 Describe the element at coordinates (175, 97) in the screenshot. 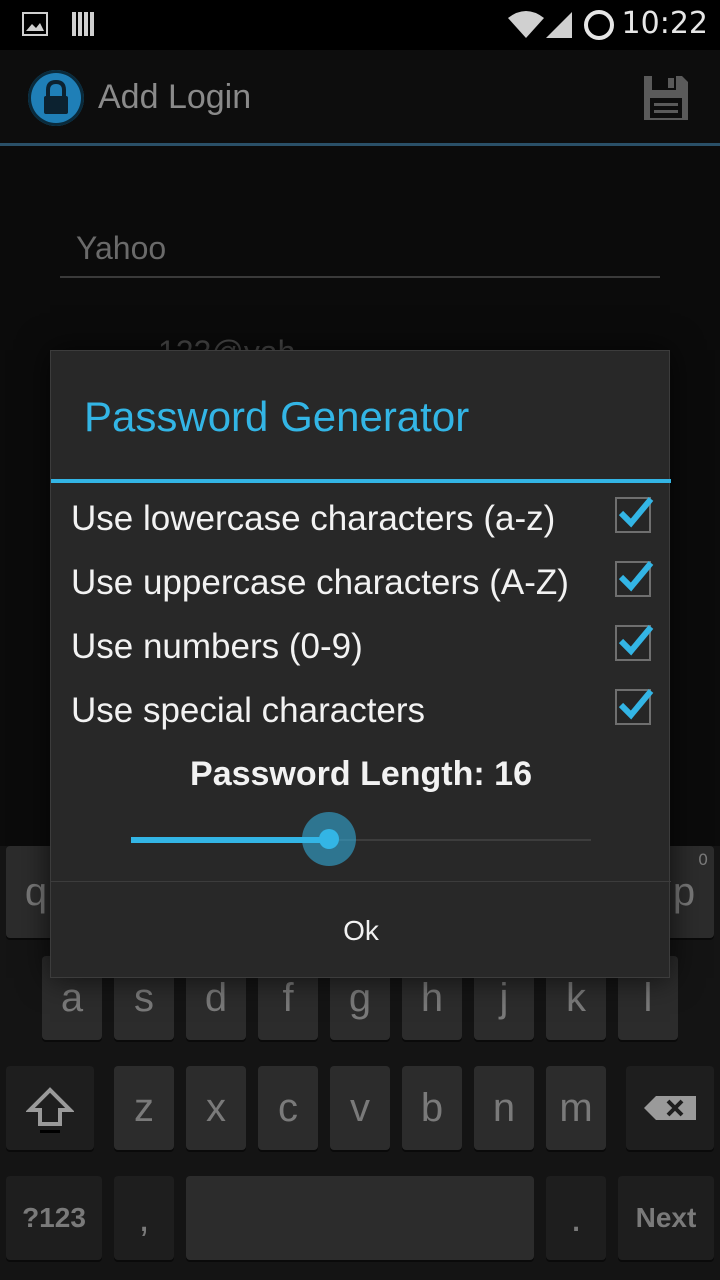

I see `page-title: Add Login` at that location.